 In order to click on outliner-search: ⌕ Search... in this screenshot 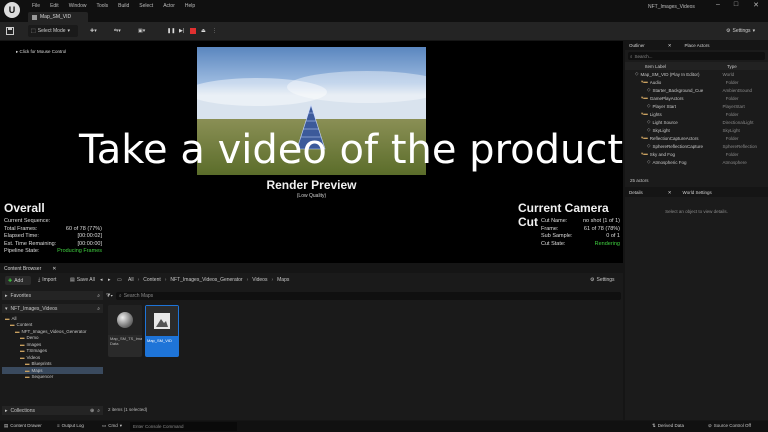, I will do `click(696, 56)`.